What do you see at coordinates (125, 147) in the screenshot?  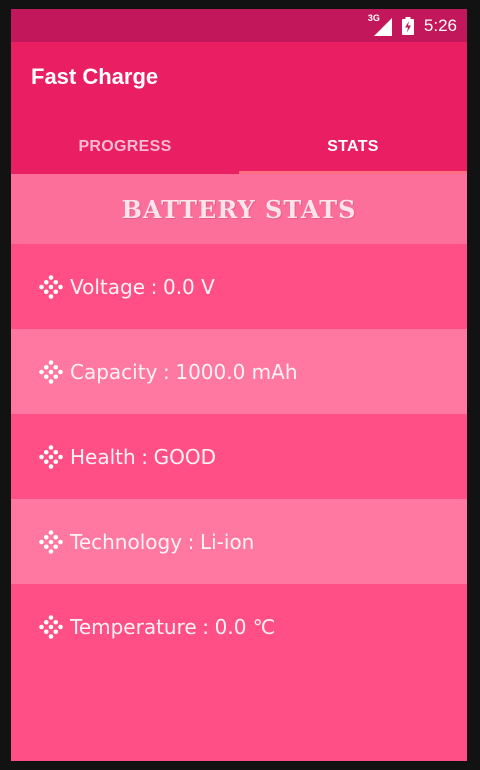 I see `tab-progress: PROGRESS` at bounding box center [125, 147].